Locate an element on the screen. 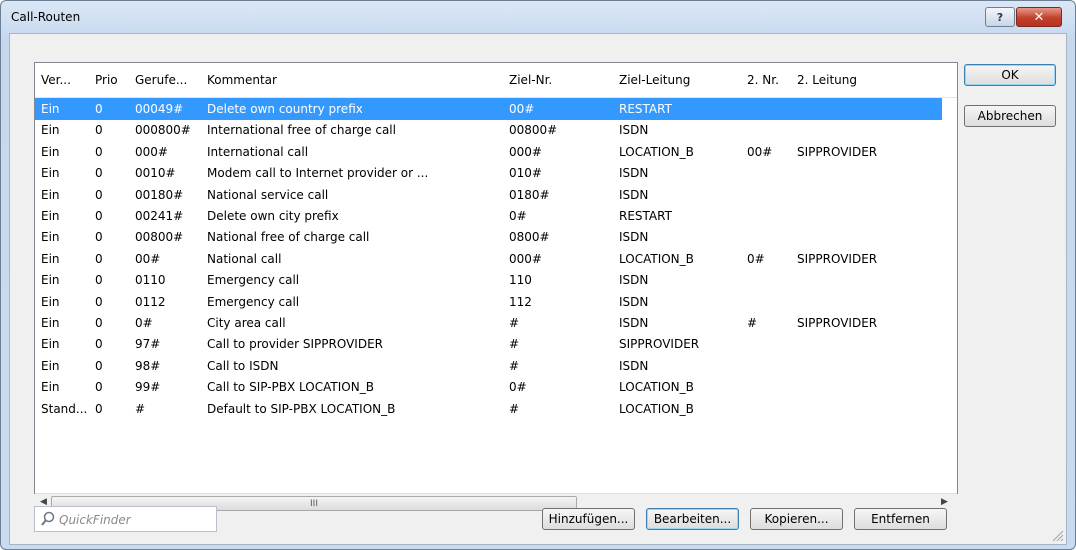 The image size is (1076, 550). search-icon is located at coordinates (48, 518).